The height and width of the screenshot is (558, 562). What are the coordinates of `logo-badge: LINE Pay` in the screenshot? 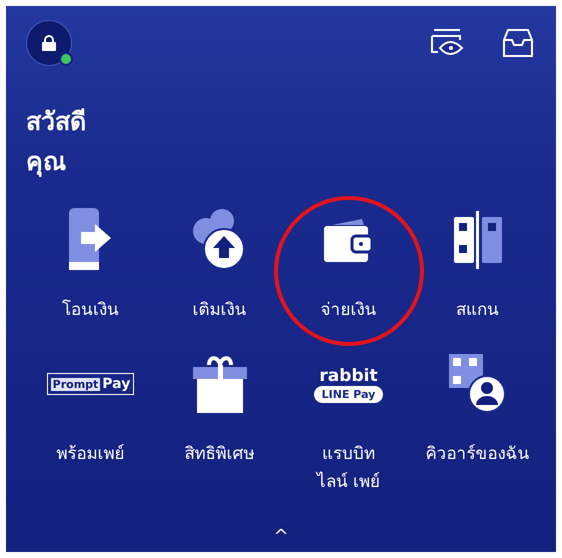 It's located at (349, 394).